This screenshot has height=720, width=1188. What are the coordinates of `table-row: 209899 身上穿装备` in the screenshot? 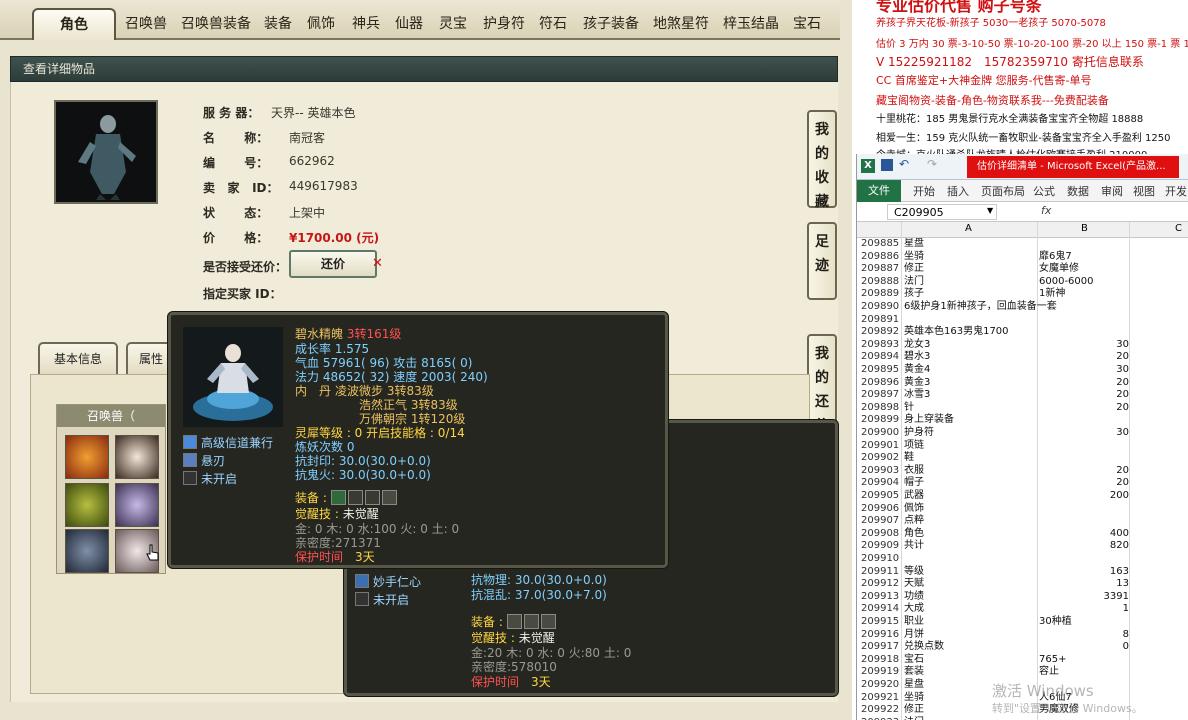 It's located at (1022, 420).